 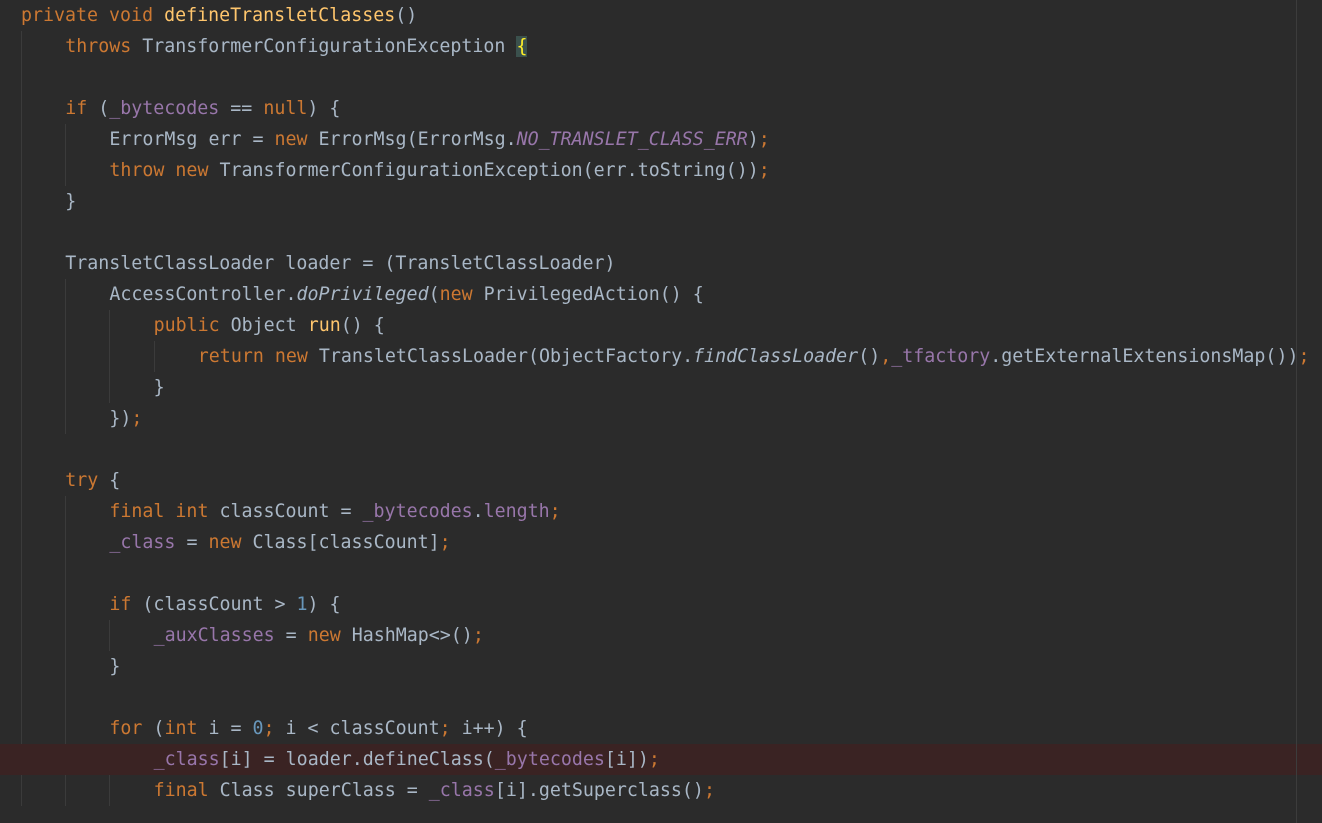 What do you see at coordinates (593, 294) in the screenshot?
I see `code-token: PrivilegedAction() {` at bounding box center [593, 294].